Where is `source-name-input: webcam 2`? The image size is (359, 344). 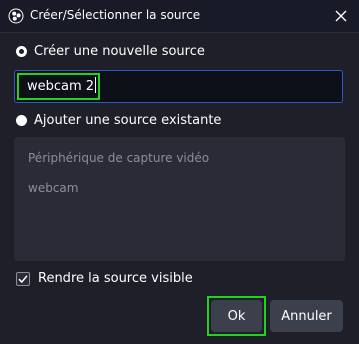 source-name-input: webcam 2 is located at coordinates (178, 86).